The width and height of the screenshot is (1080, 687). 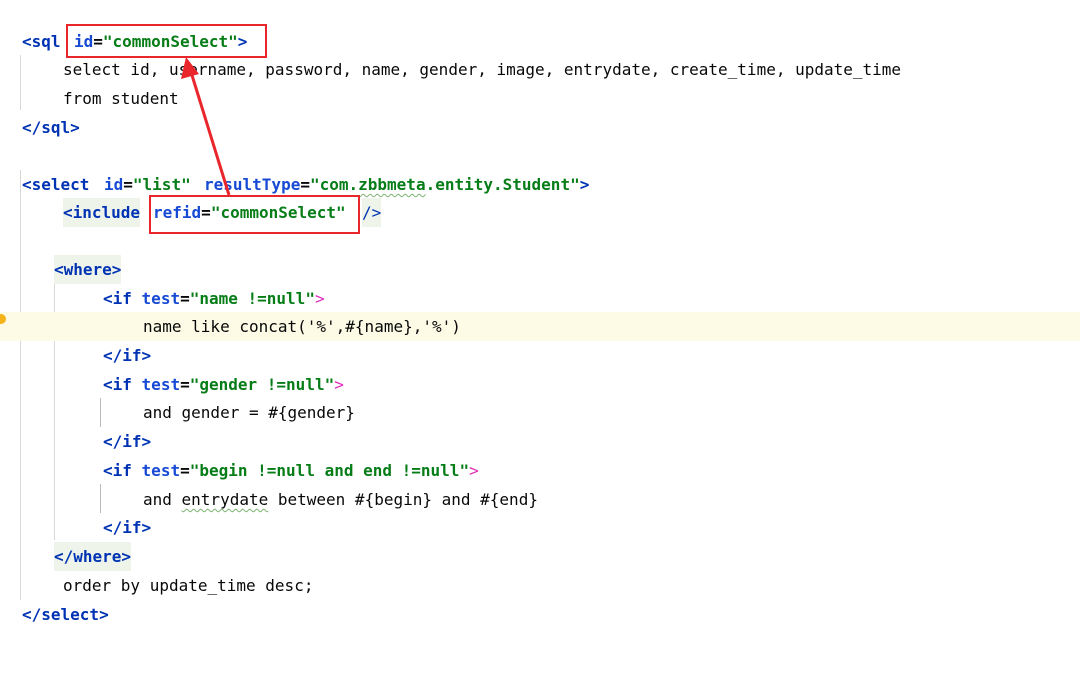 I want to click on select-open-tag: <select, so click(x=56, y=184).